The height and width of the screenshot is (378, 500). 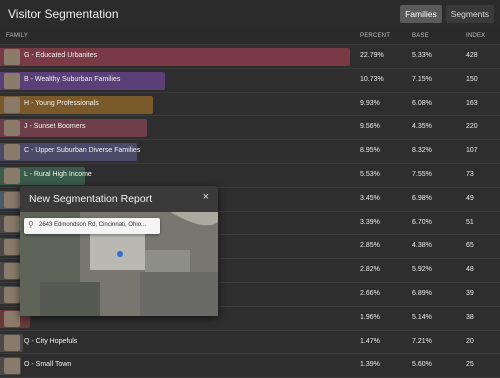 I want to click on base-value: 7.15%, so click(x=422, y=79).